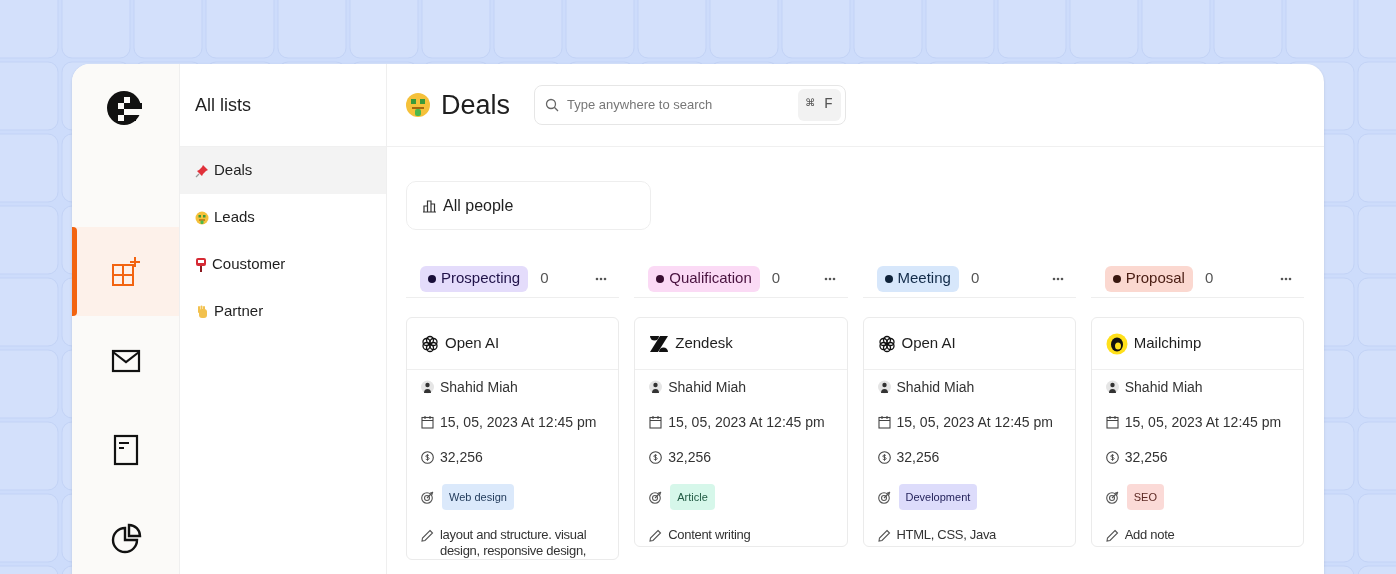 This screenshot has height=574, width=1396. I want to click on monkey-logo-icon, so click(1116, 343).